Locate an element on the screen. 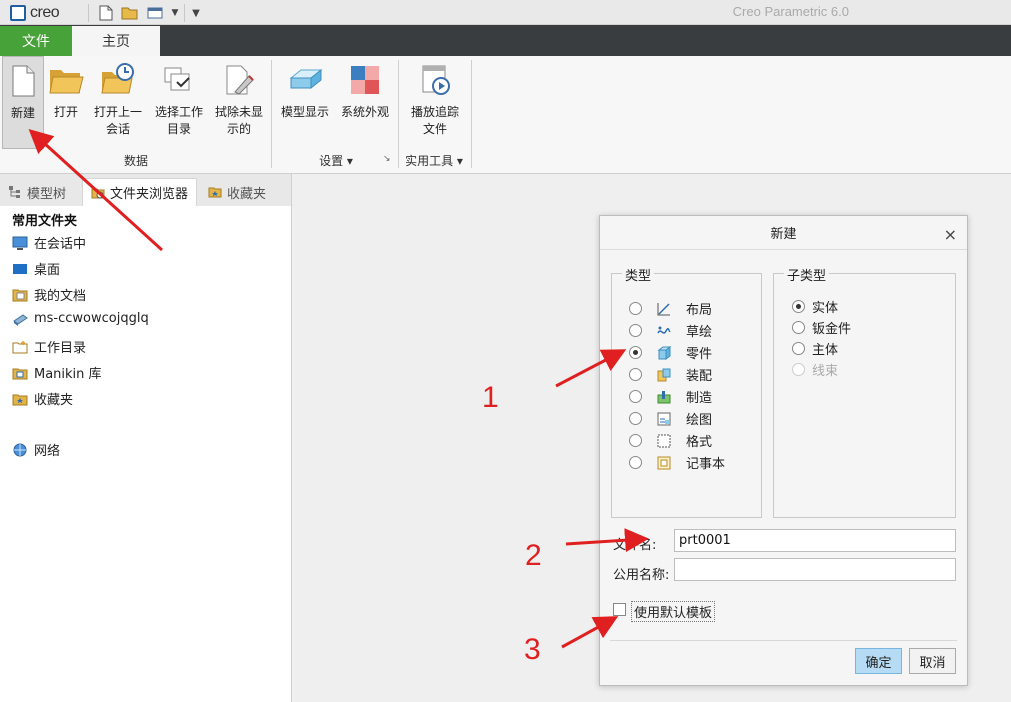 This screenshot has height=702, width=1011. arrow-to-default-template is located at coordinates (590, 632).